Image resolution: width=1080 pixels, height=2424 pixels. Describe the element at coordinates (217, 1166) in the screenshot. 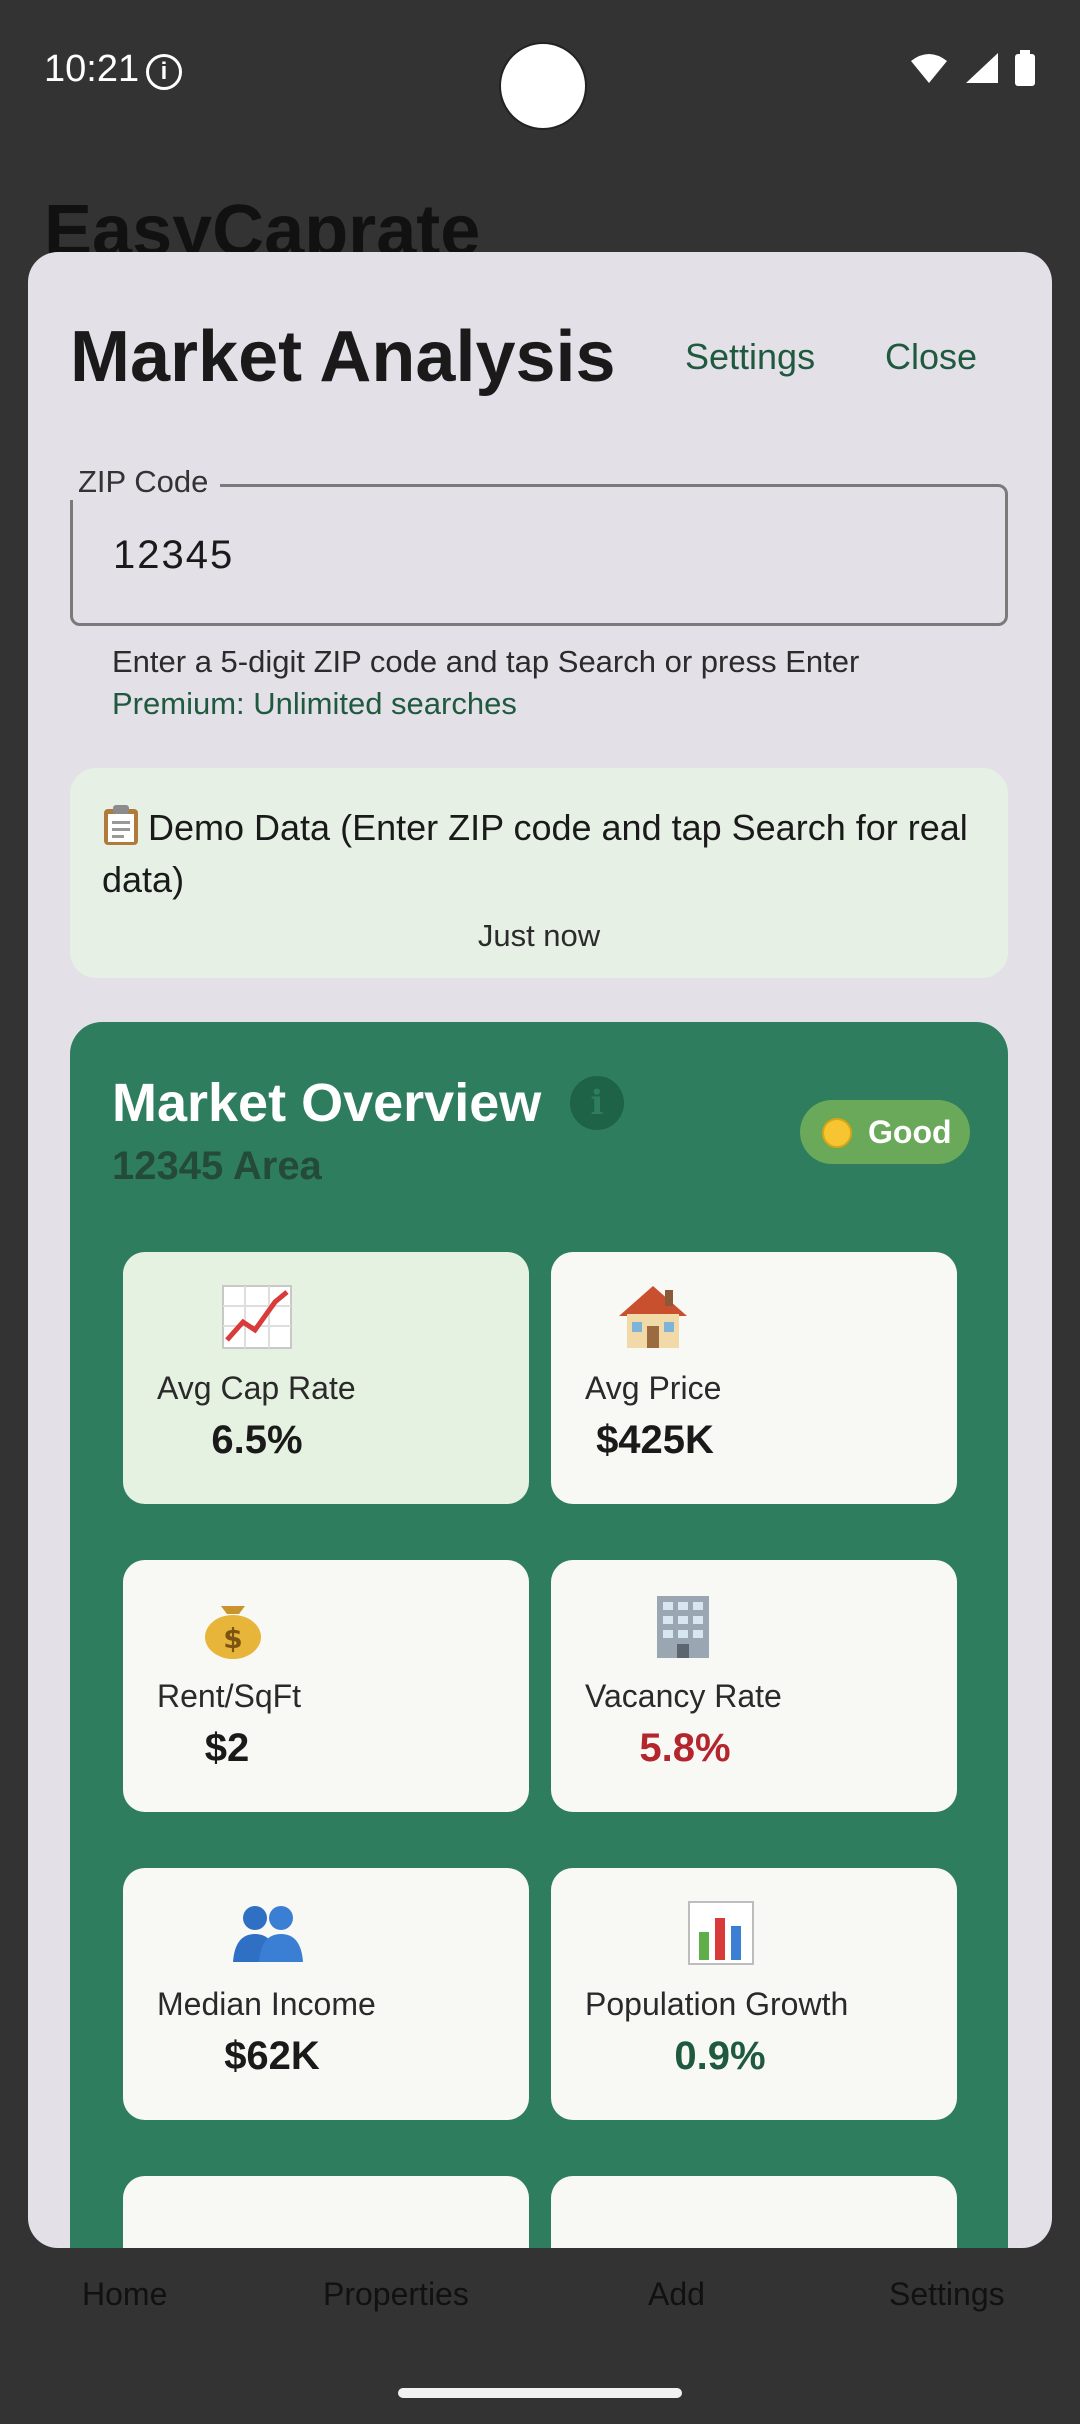

I see `overview-area: 12345 Area` at that location.